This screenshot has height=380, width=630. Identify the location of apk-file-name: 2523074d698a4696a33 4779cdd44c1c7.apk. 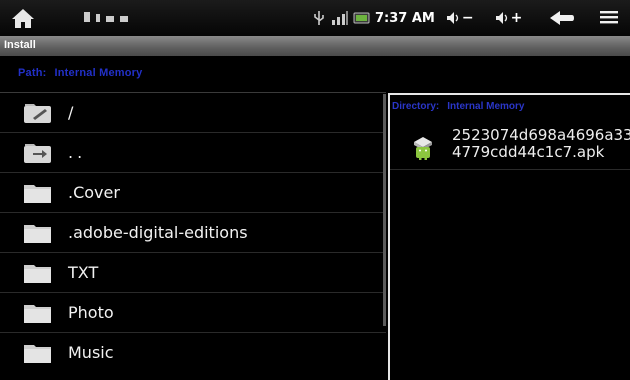
(541, 144).